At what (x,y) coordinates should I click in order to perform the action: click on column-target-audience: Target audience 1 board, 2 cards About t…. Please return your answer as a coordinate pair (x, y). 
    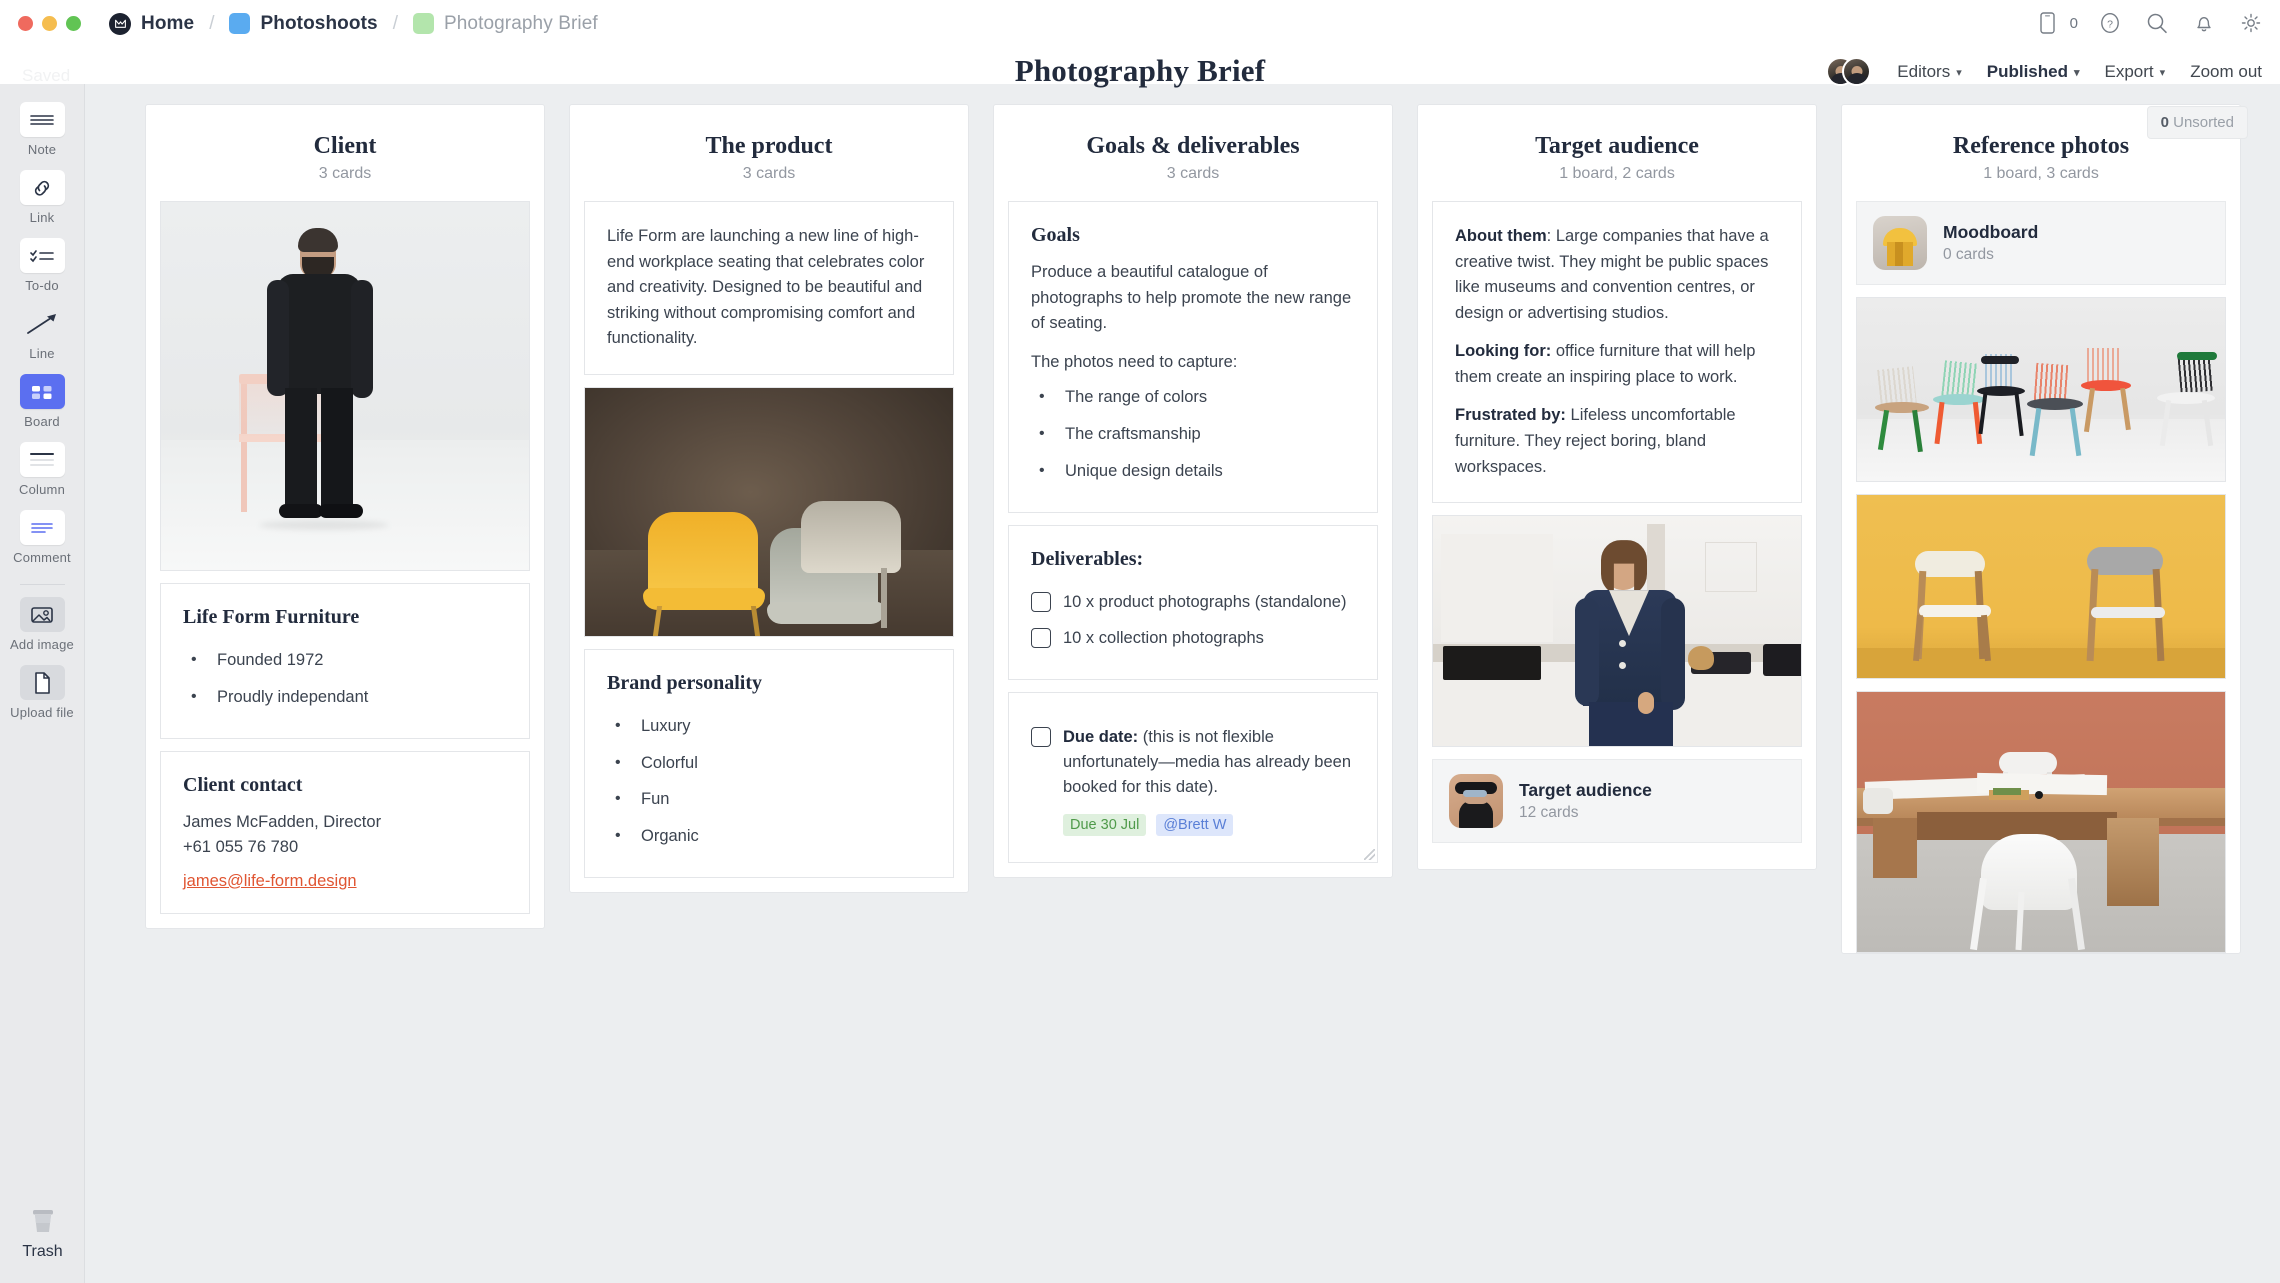
    Looking at the image, I should click on (1617, 487).